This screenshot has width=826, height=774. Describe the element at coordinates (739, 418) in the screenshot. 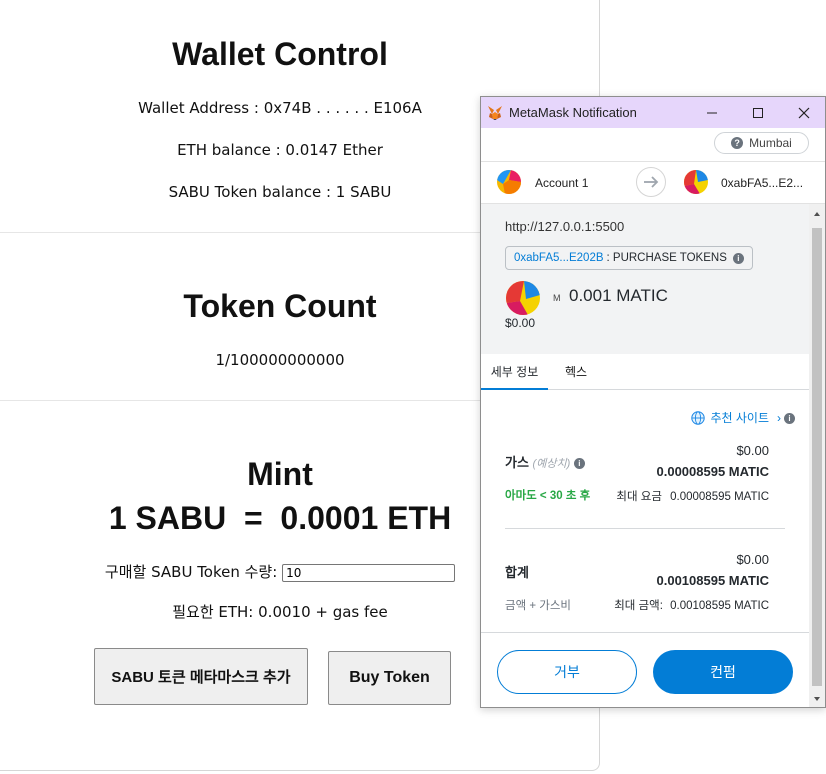

I see `recommended-site: 추천 사이트` at that location.